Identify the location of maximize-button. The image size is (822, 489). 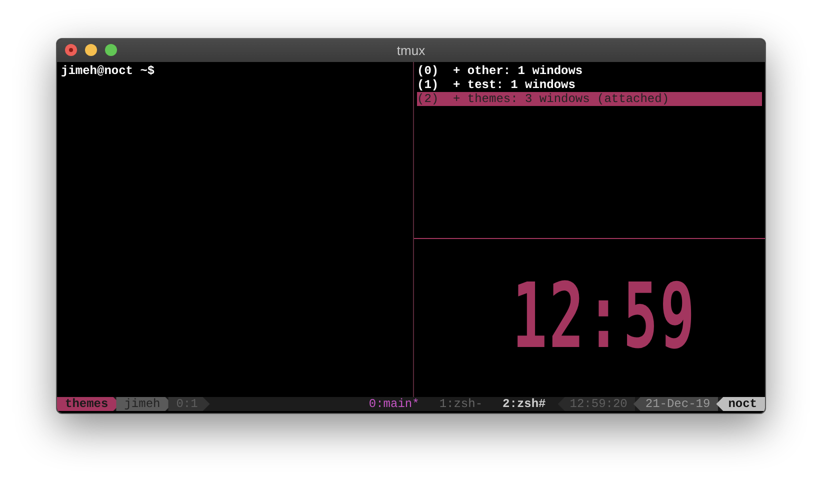
(111, 50).